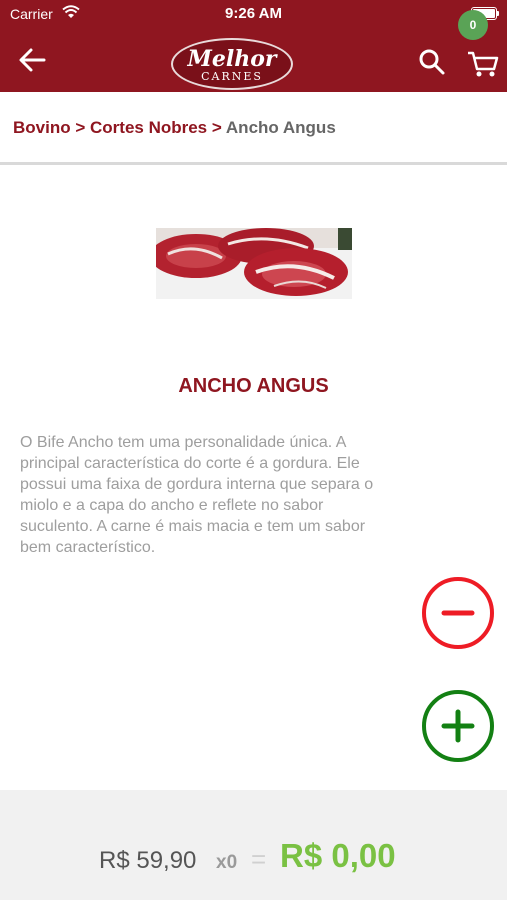 This screenshot has width=507, height=900. I want to click on nav-bar: Melhor CARNES, so click(253, 60).